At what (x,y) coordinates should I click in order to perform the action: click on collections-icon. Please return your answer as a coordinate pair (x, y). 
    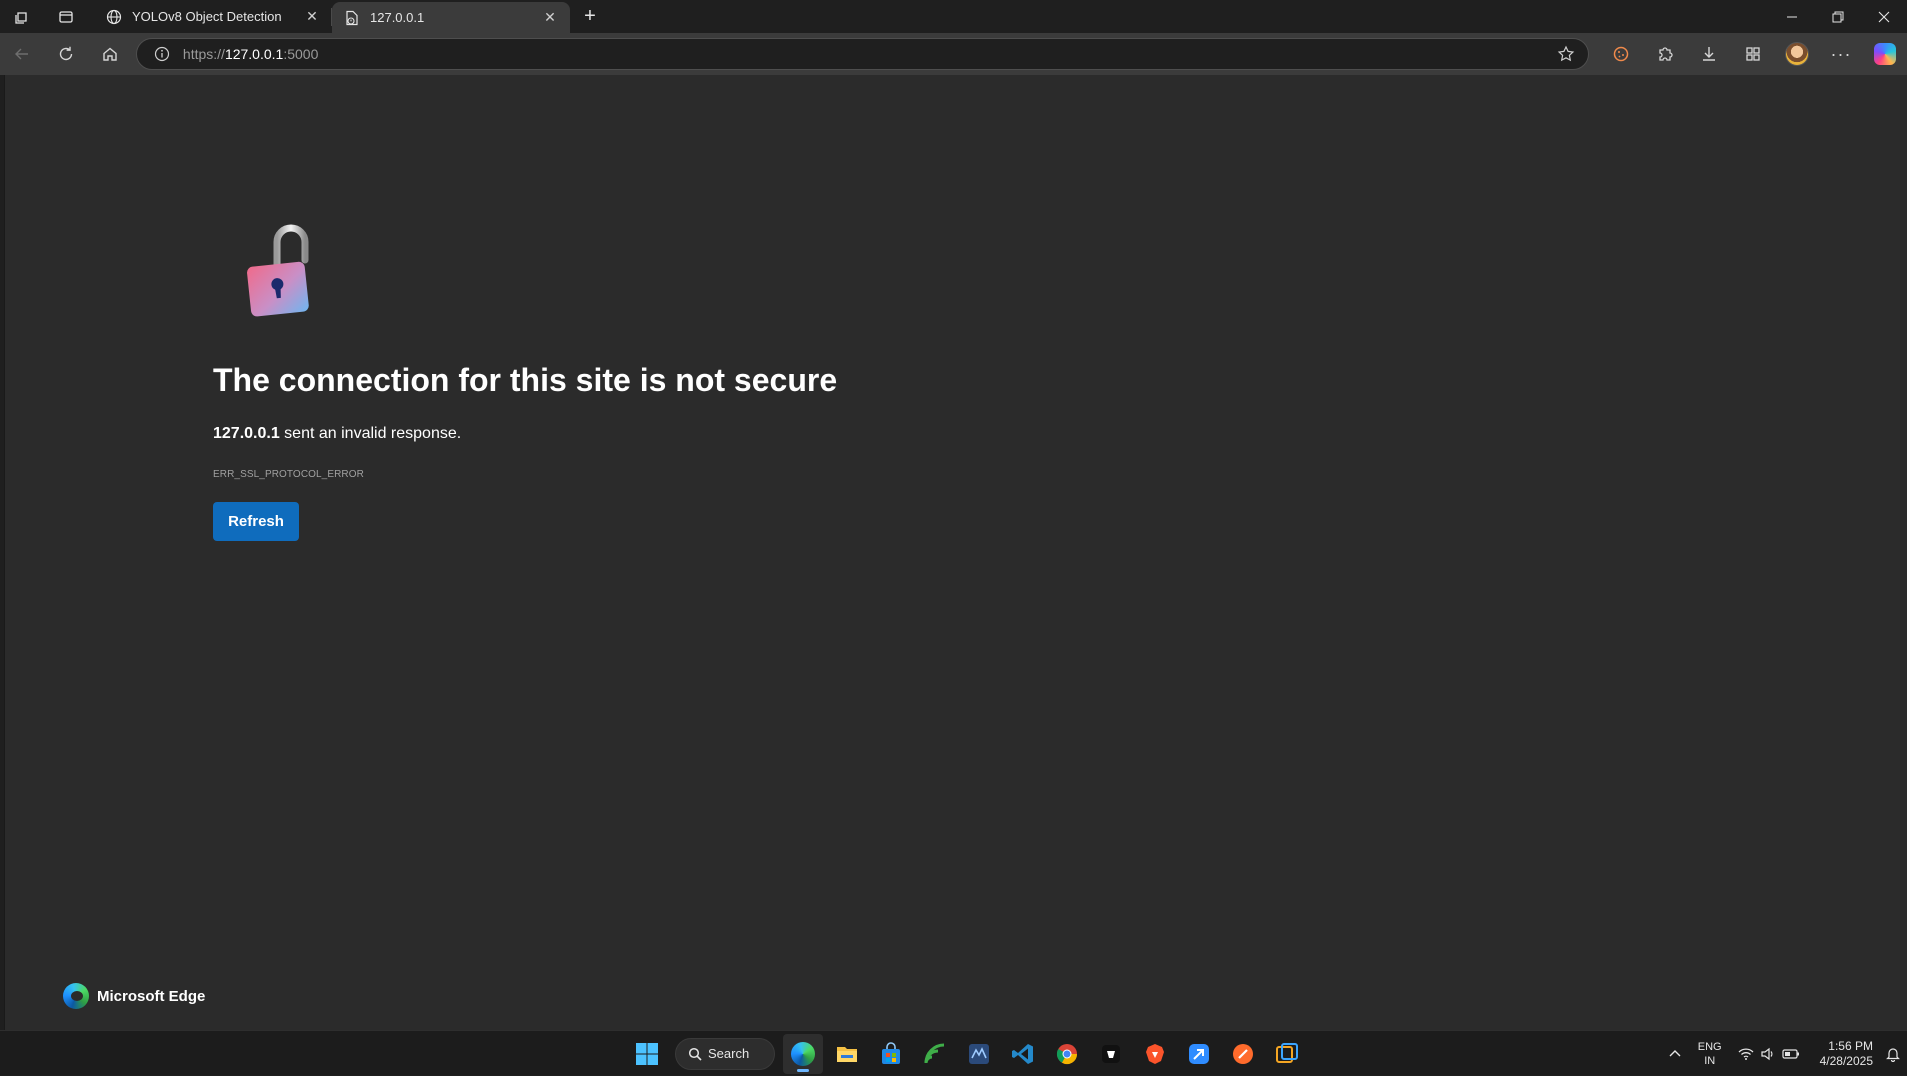
    Looking at the image, I should click on (1753, 54).